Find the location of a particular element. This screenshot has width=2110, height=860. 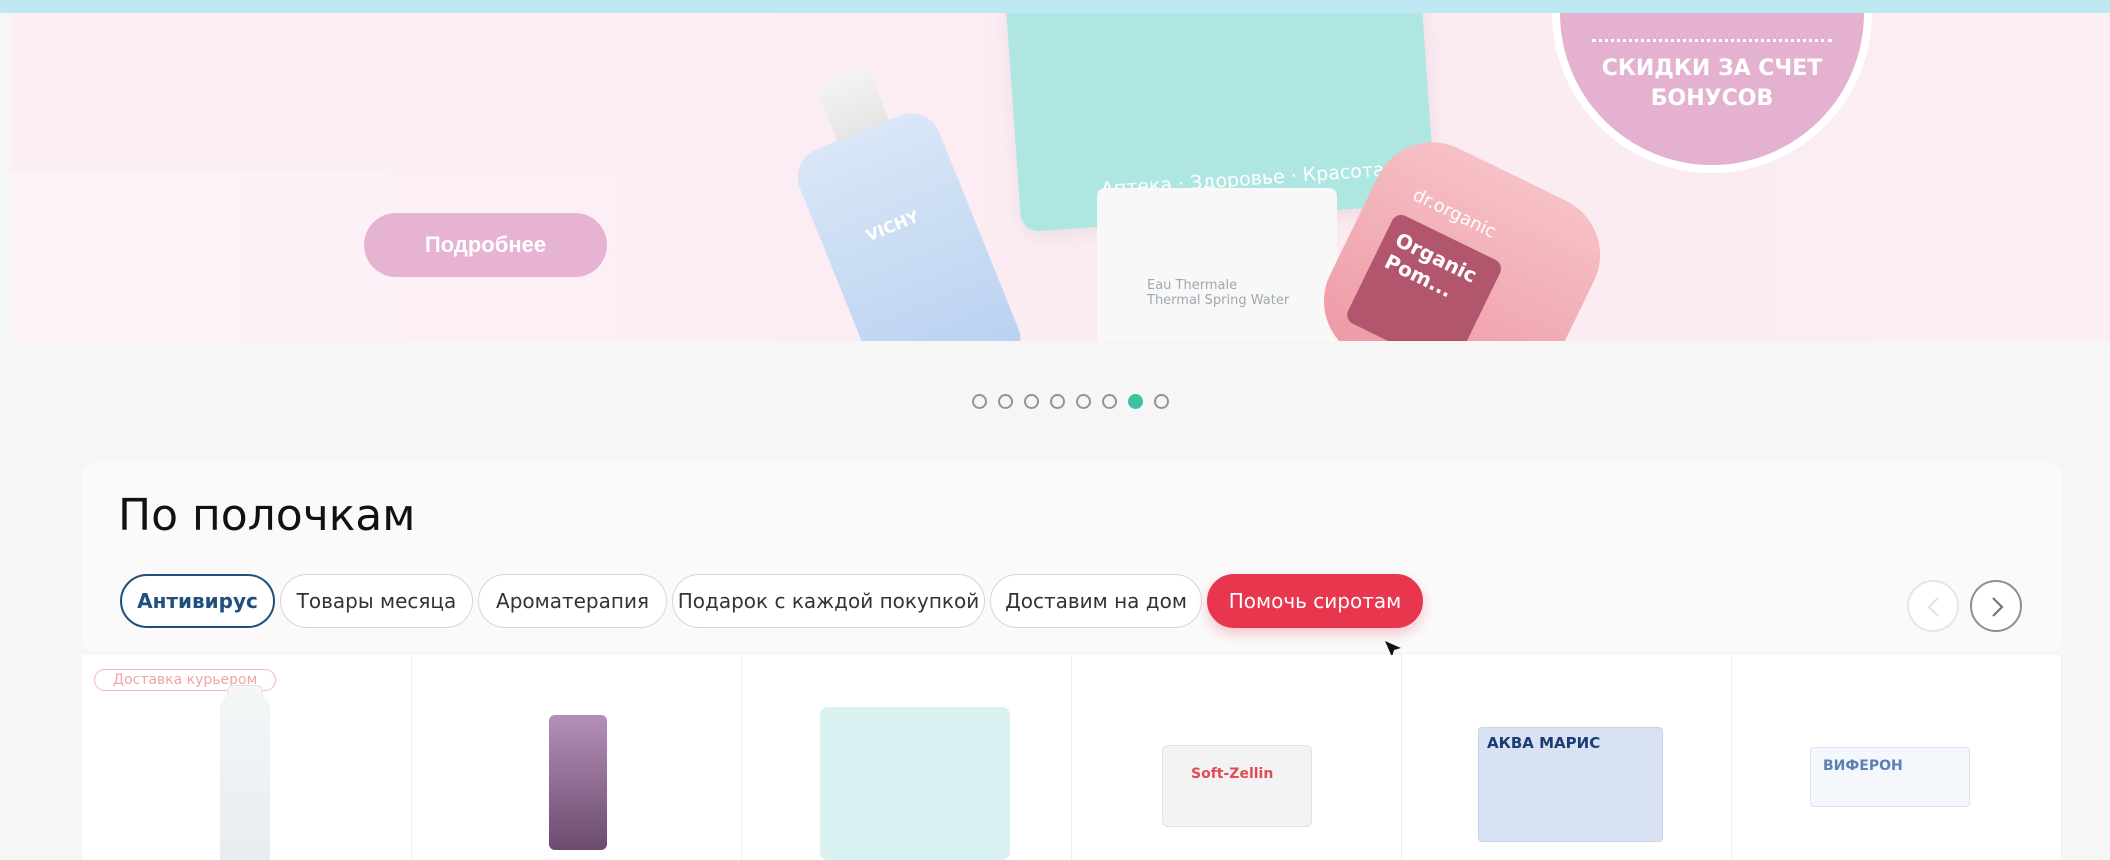

badge-text-line1: СКИДКИ ЗА СЧЕТ is located at coordinates (1712, 68).